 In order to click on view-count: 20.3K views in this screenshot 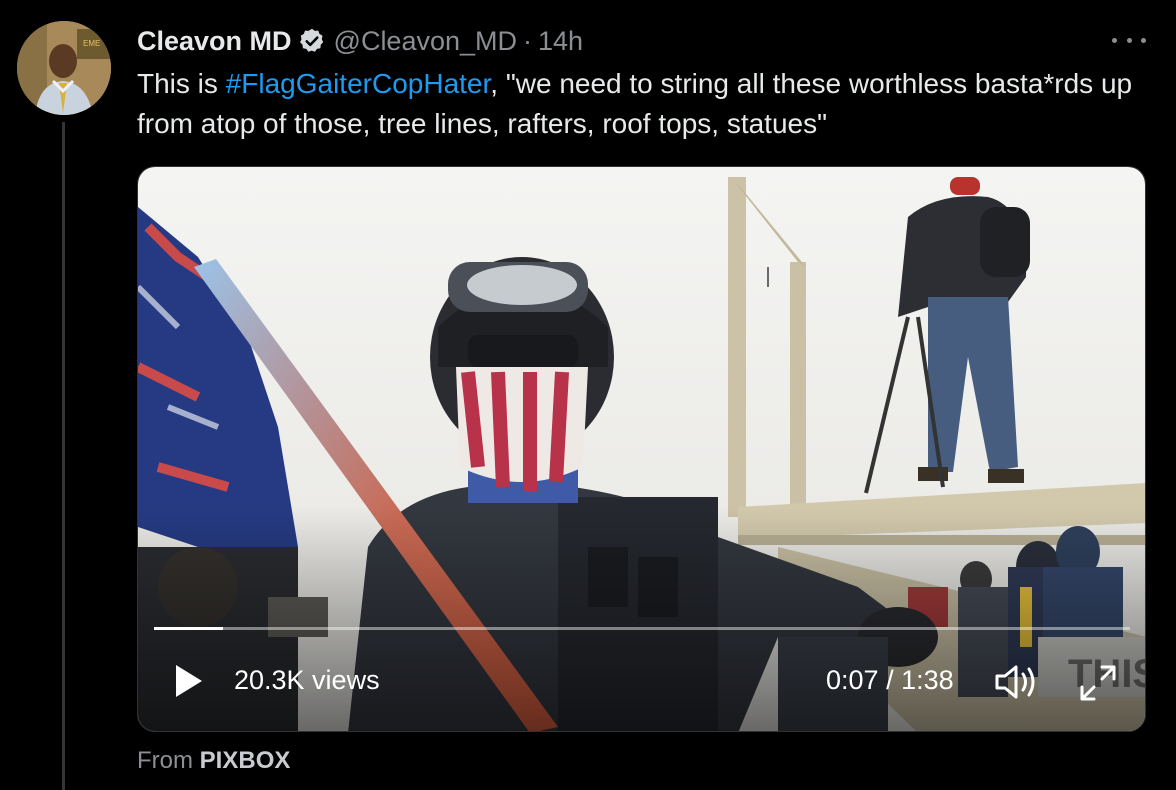, I will do `click(307, 680)`.